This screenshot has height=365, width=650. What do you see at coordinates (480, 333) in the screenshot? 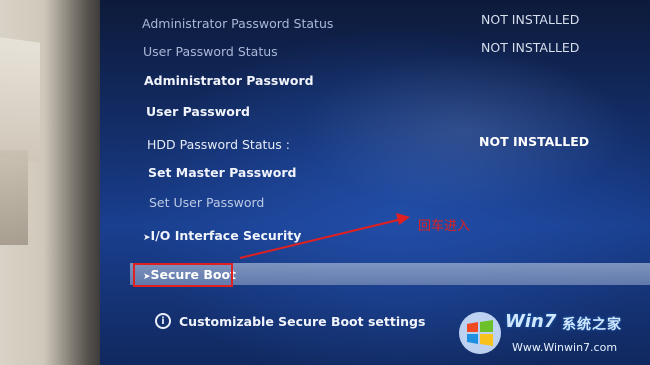
I see `windows-logo-icon` at bounding box center [480, 333].